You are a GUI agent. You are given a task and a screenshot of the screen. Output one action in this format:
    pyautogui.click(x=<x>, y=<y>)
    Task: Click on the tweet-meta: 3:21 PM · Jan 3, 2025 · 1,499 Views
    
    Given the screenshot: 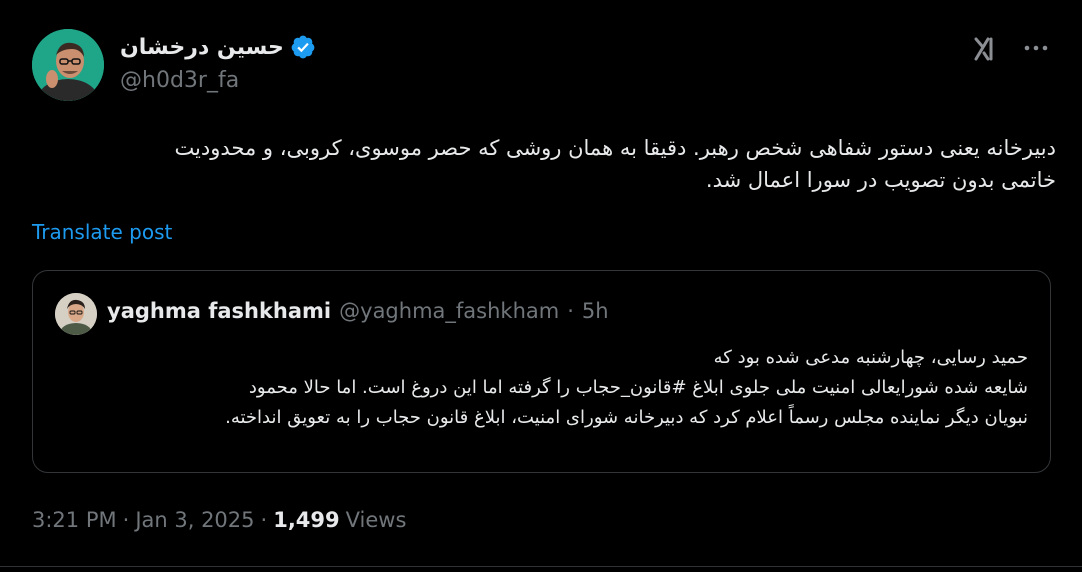 What is the action you would take?
    pyautogui.click(x=219, y=520)
    